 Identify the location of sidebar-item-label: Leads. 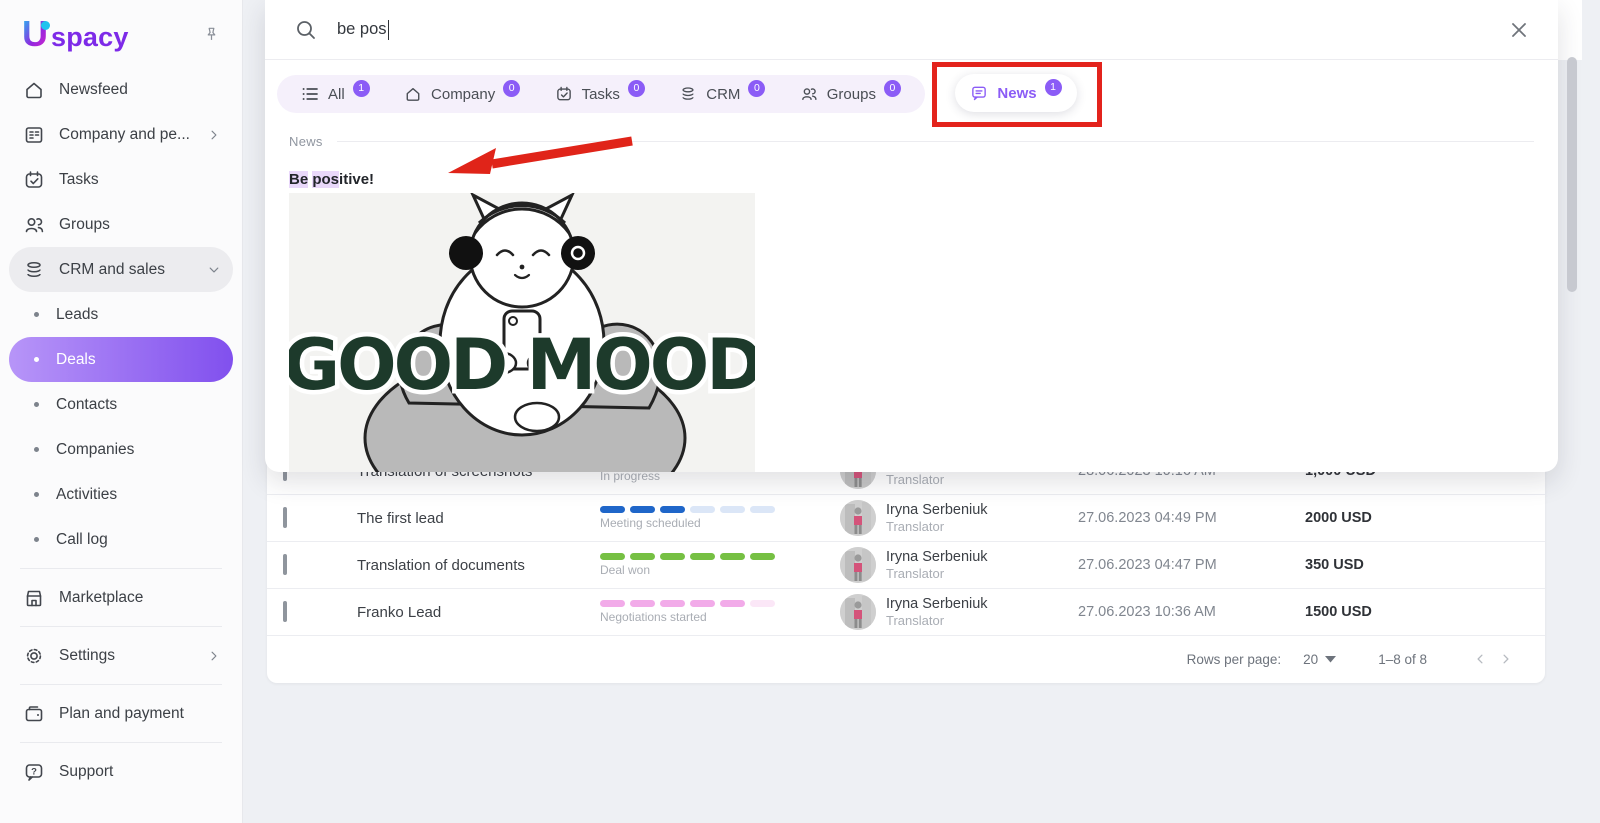
(77, 314).